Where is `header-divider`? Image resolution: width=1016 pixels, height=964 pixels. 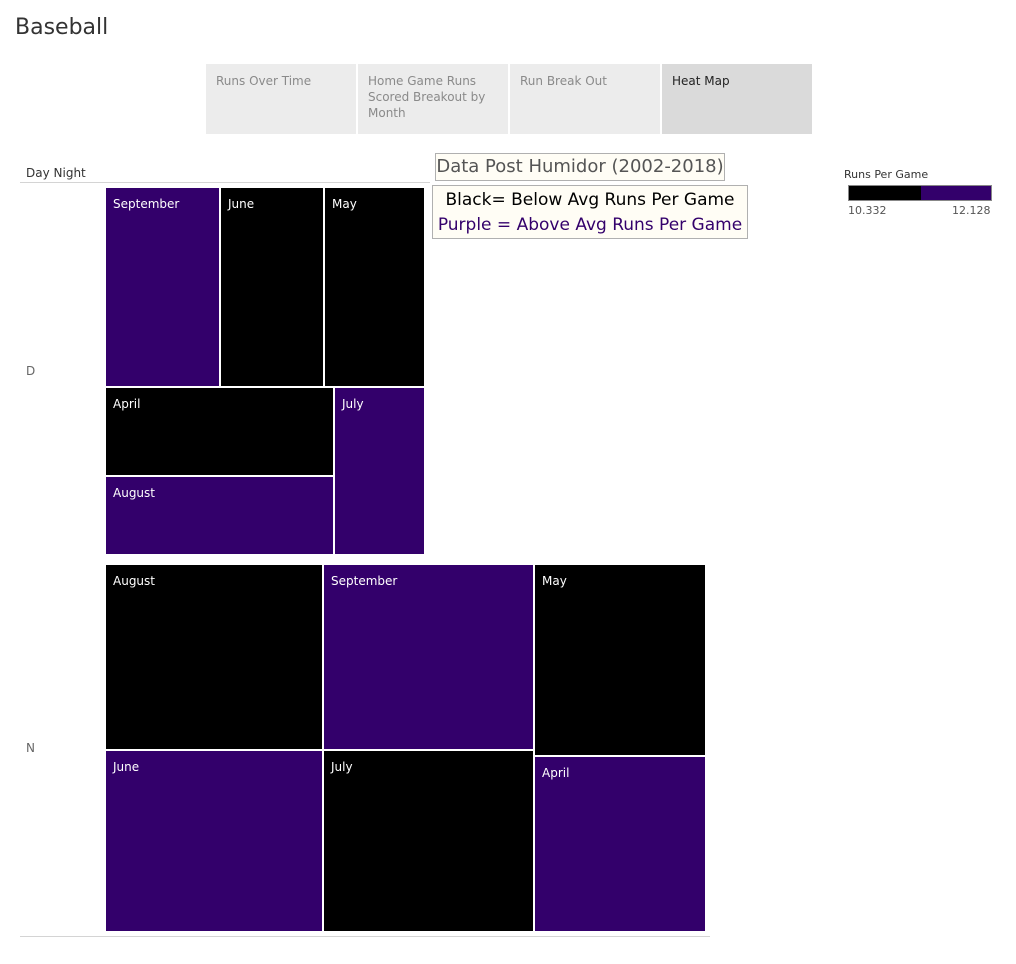
header-divider is located at coordinates (225, 182).